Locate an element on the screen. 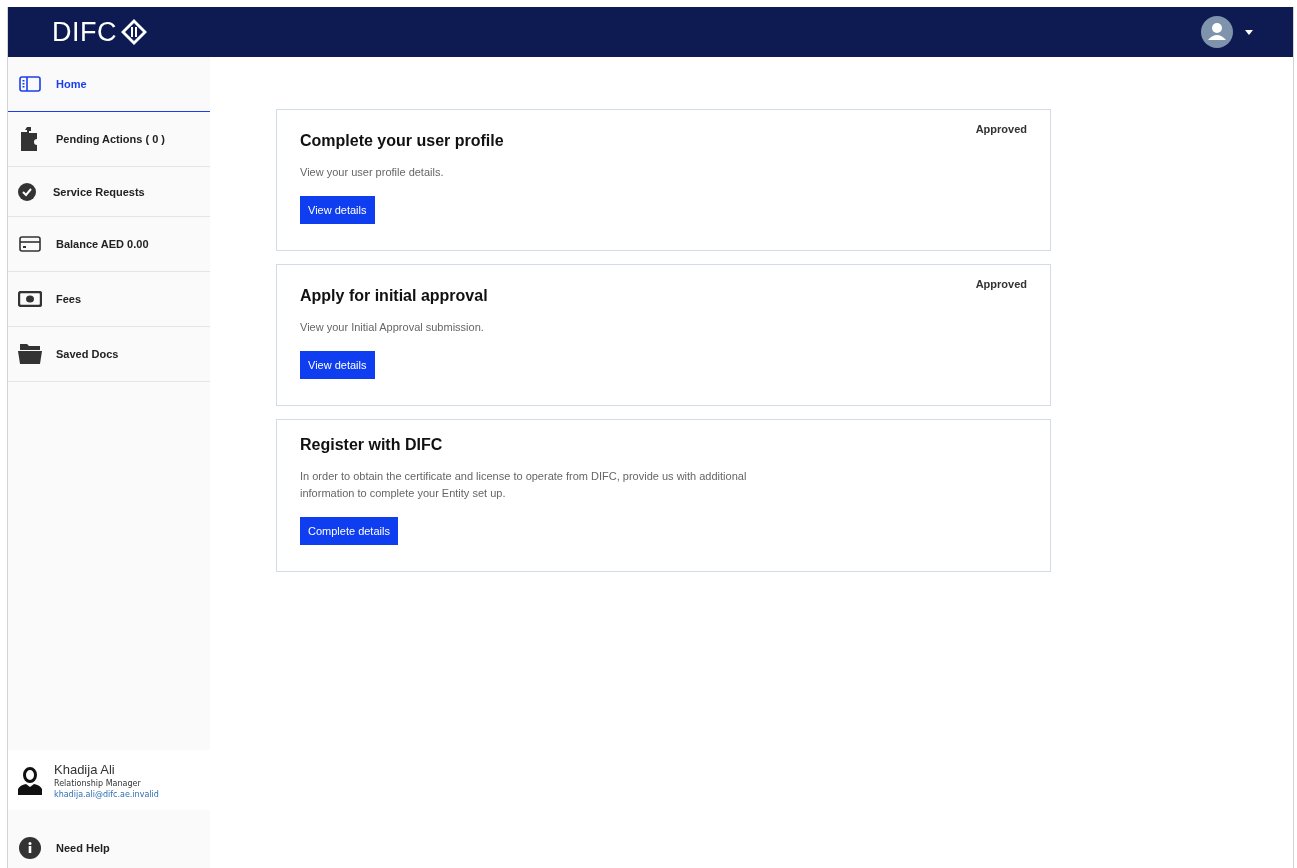 The width and height of the screenshot is (1297, 868). diamond-logo-icon is located at coordinates (134, 32).